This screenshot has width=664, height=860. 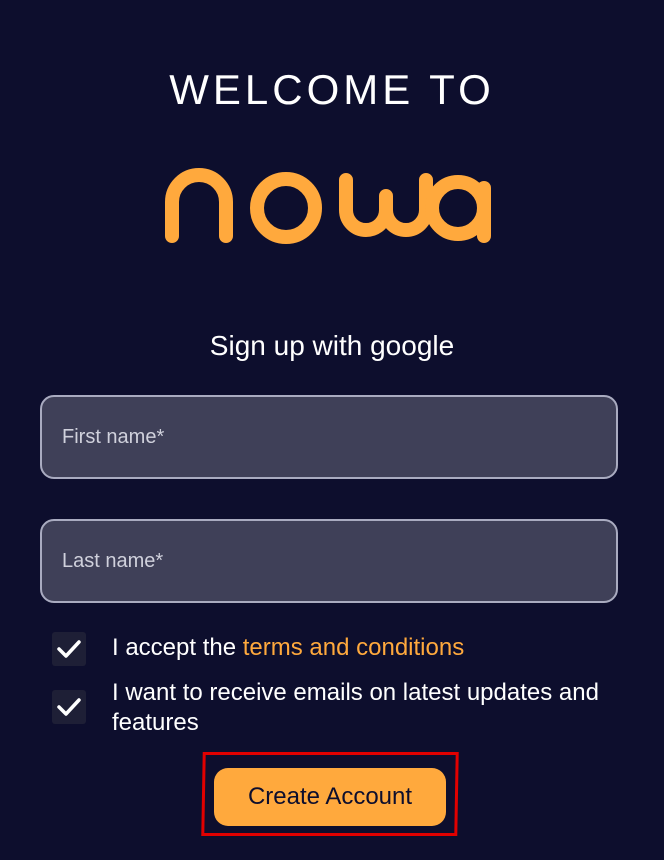 What do you see at coordinates (353, 647) in the screenshot?
I see `terms-link: terms and conditions` at bounding box center [353, 647].